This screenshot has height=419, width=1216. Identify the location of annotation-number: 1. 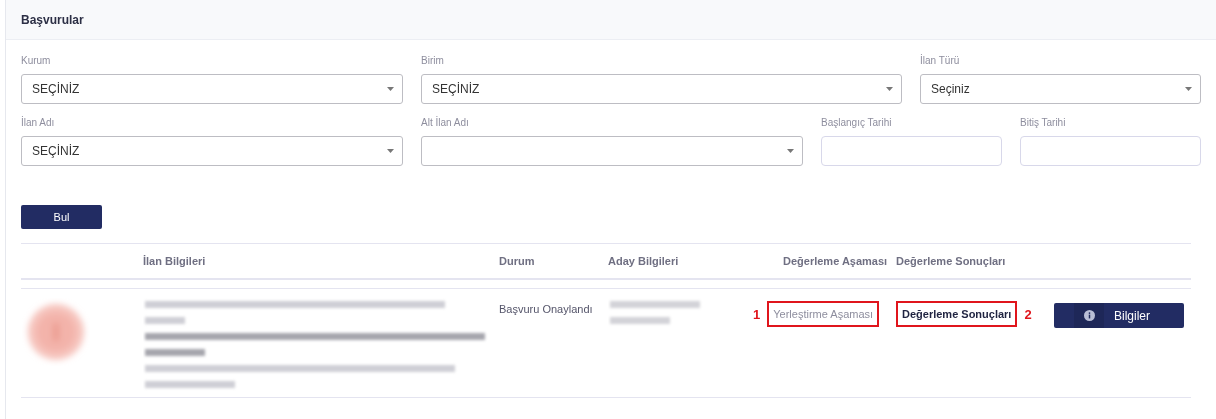
(757, 314).